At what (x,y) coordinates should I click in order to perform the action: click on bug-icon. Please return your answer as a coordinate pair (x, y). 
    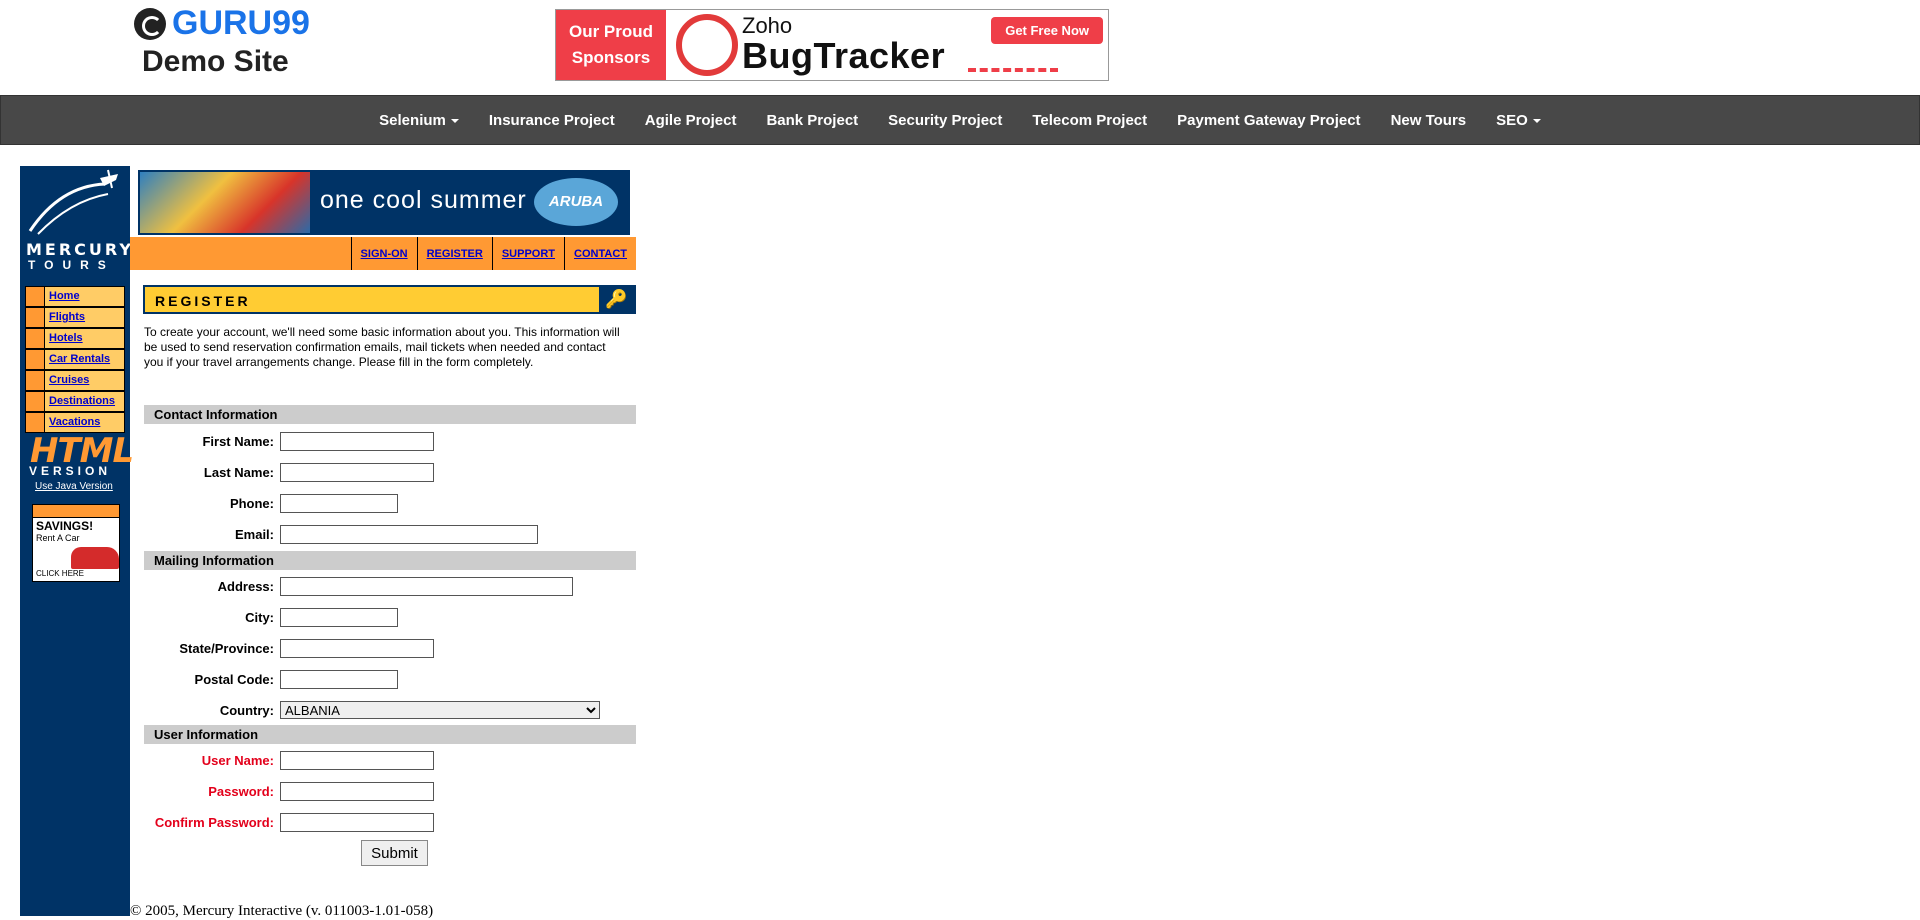
    Looking at the image, I should click on (707, 45).